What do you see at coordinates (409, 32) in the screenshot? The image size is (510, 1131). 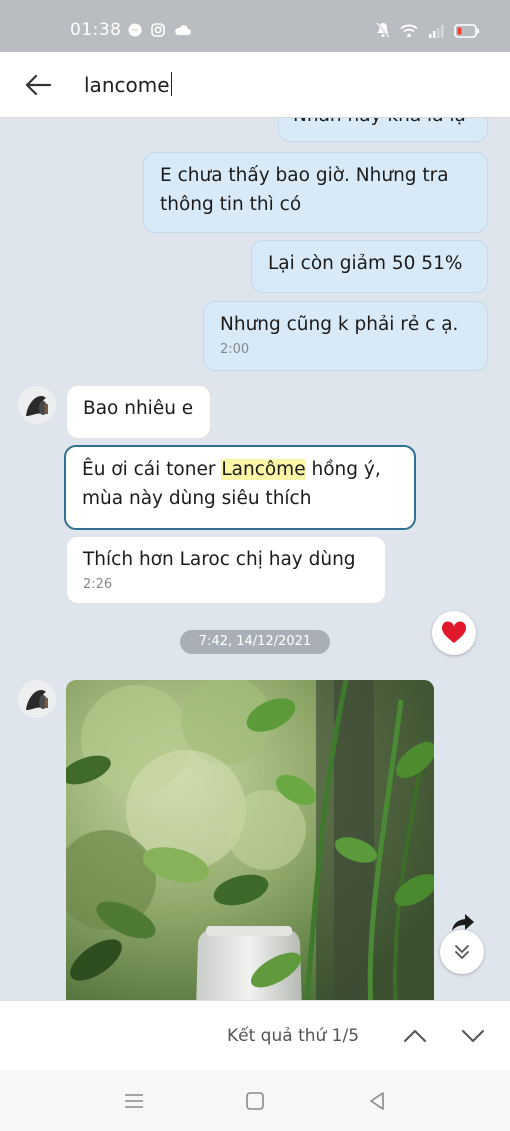 I see `wifi-icon` at bounding box center [409, 32].